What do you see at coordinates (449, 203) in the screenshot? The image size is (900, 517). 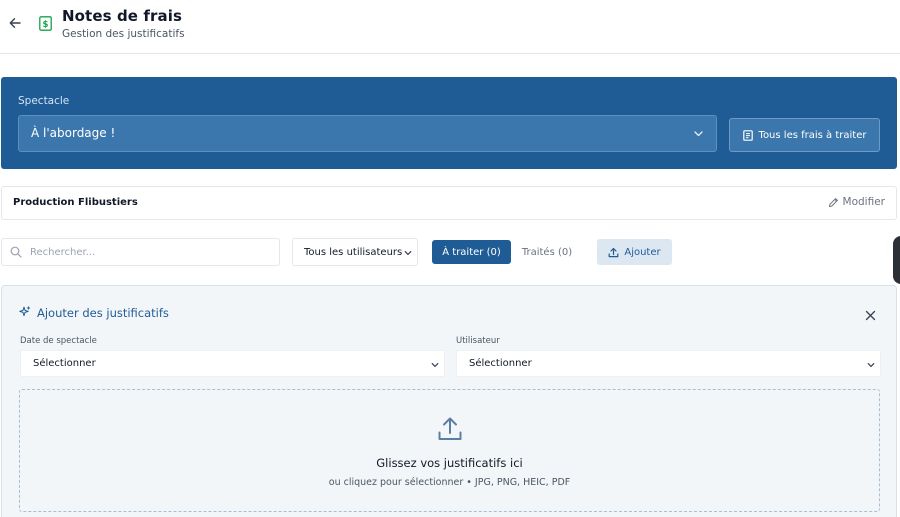 I see `production-card: Production Flibustiers Modifier` at bounding box center [449, 203].